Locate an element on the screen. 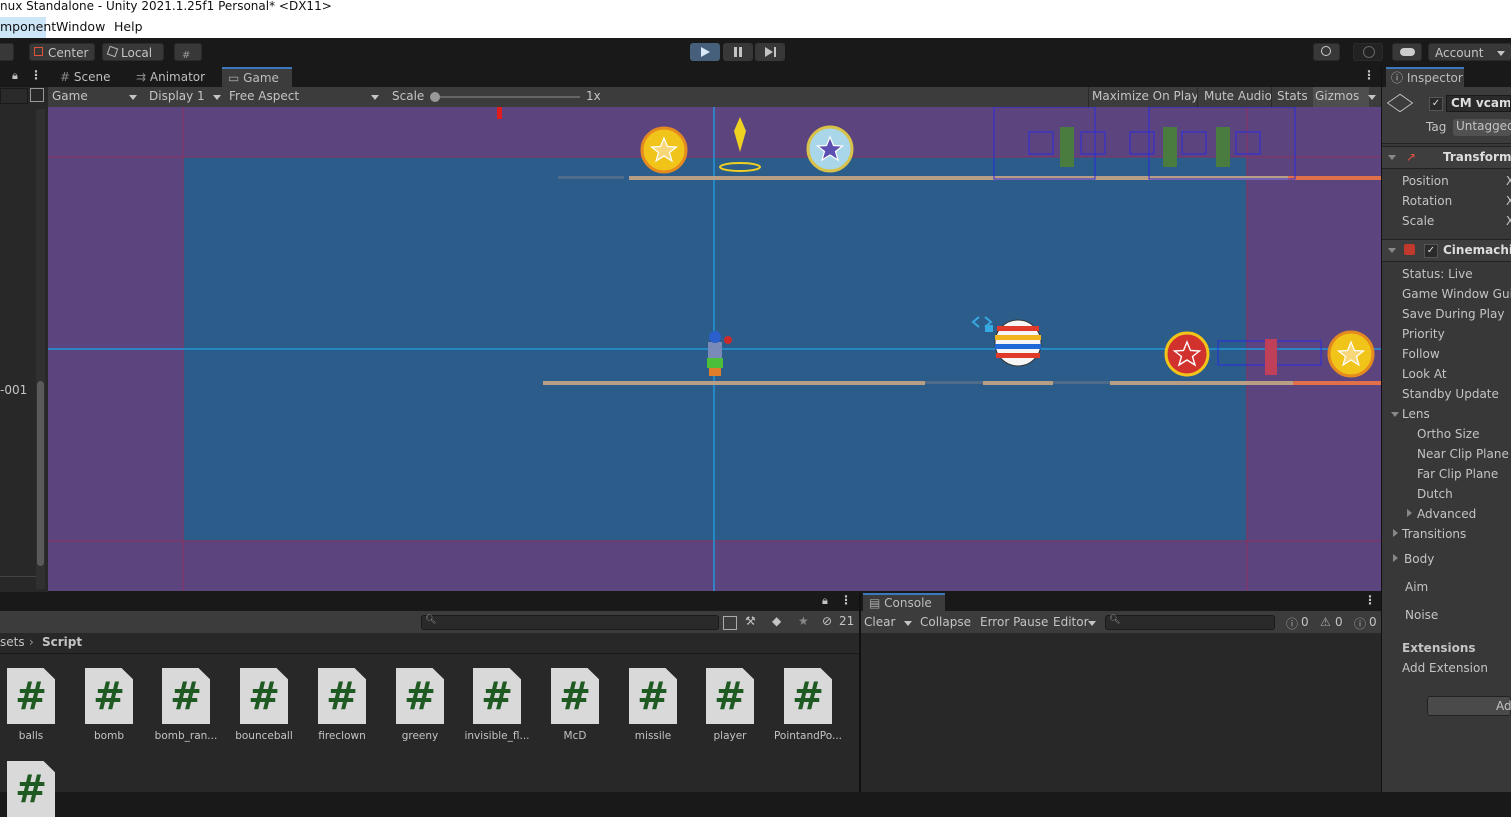 The width and height of the screenshot is (1511, 817). active-checkbox: ✓ is located at coordinates (1436, 104).